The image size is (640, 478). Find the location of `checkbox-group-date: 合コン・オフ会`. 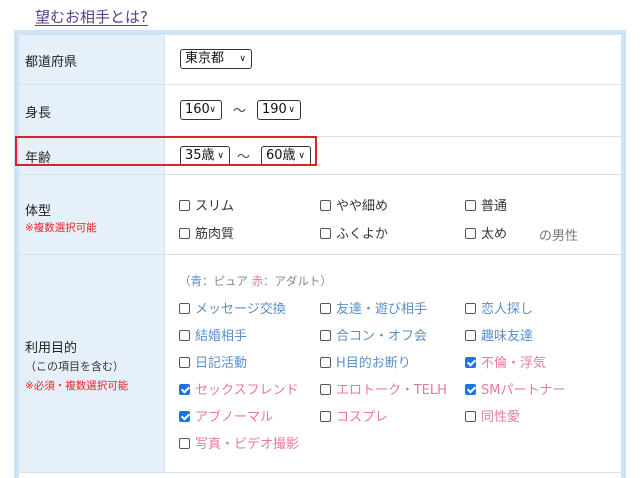

checkbox-group-date: 合コン・オフ会 is located at coordinates (373, 334).